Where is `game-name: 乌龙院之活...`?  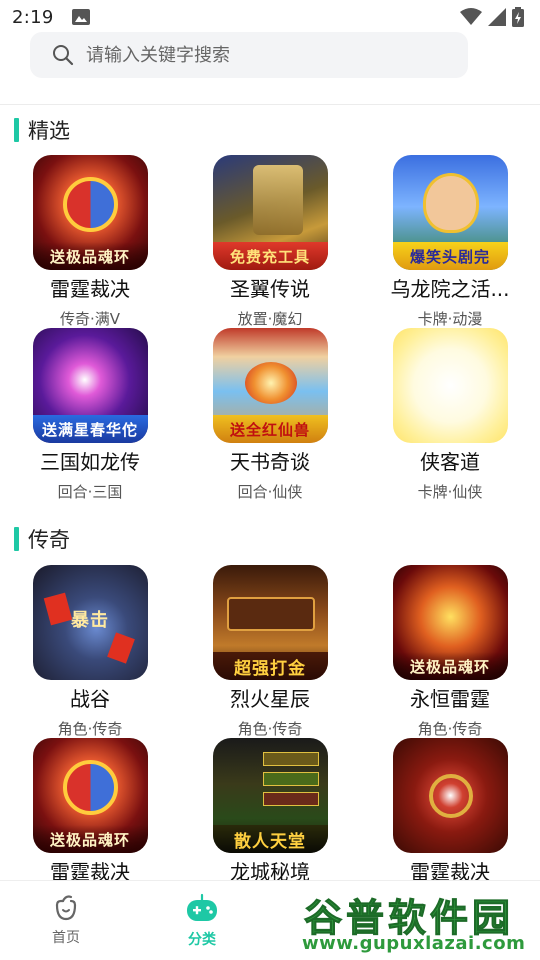
game-name: 乌龙院之活... is located at coordinates (450, 289).